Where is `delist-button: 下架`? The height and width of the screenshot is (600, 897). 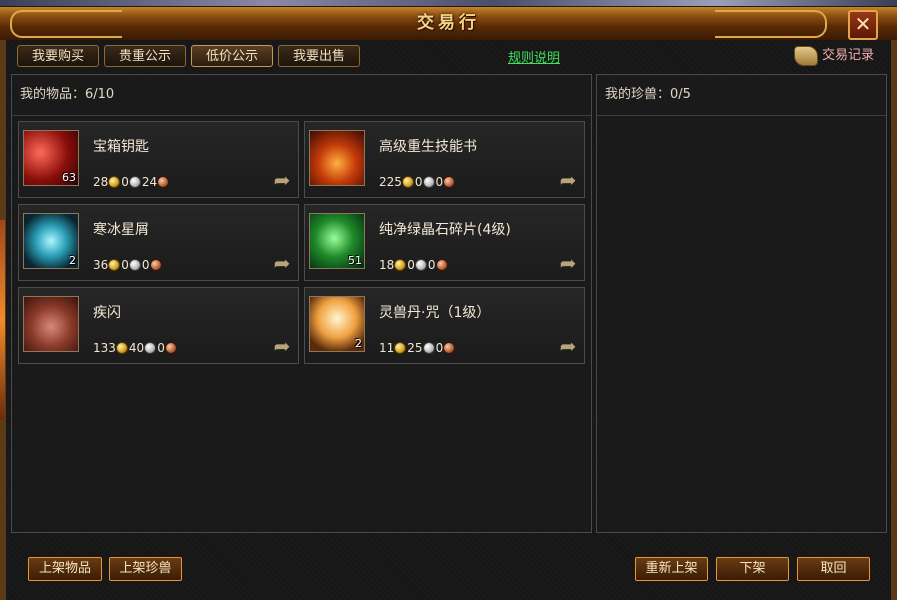
delist-button: 下架 is located at coordinates (752, 569).